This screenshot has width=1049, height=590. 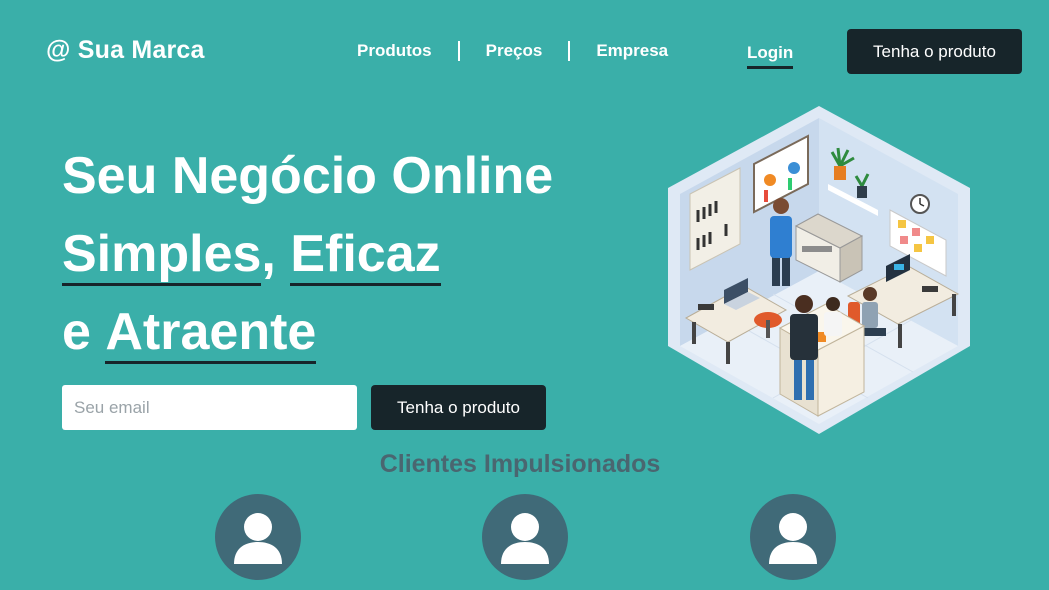 What do you see at coordinates (308, 176) in the screenshot?
I see `hero-line-1: Seu Negócio Online` at bounding box center [308, 176].